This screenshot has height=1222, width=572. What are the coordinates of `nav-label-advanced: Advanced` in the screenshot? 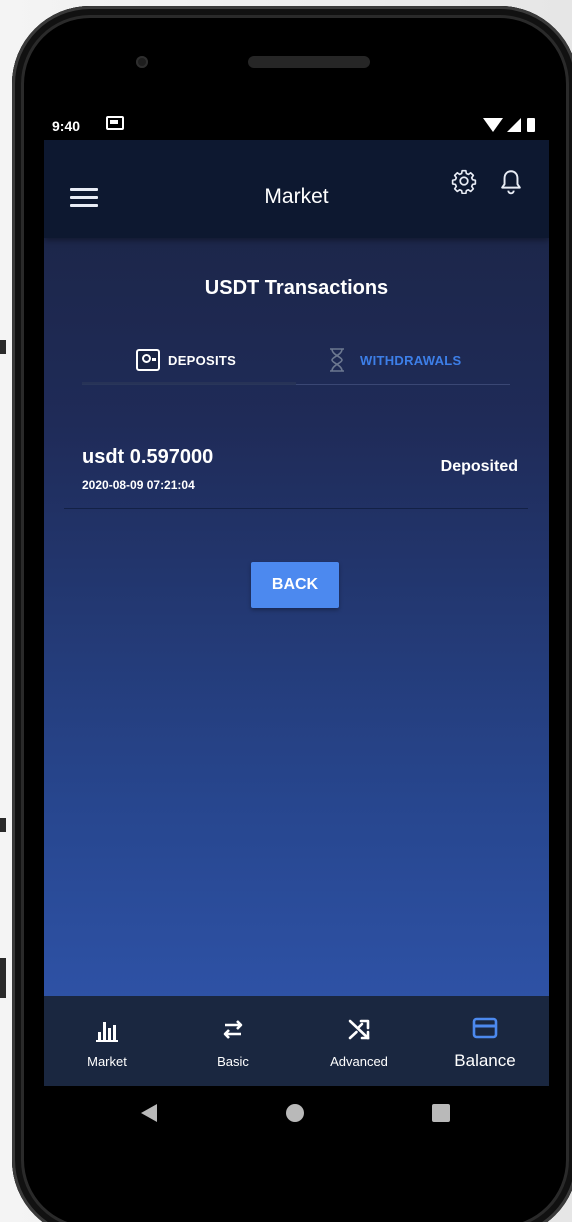 It's located at (359, 1061).